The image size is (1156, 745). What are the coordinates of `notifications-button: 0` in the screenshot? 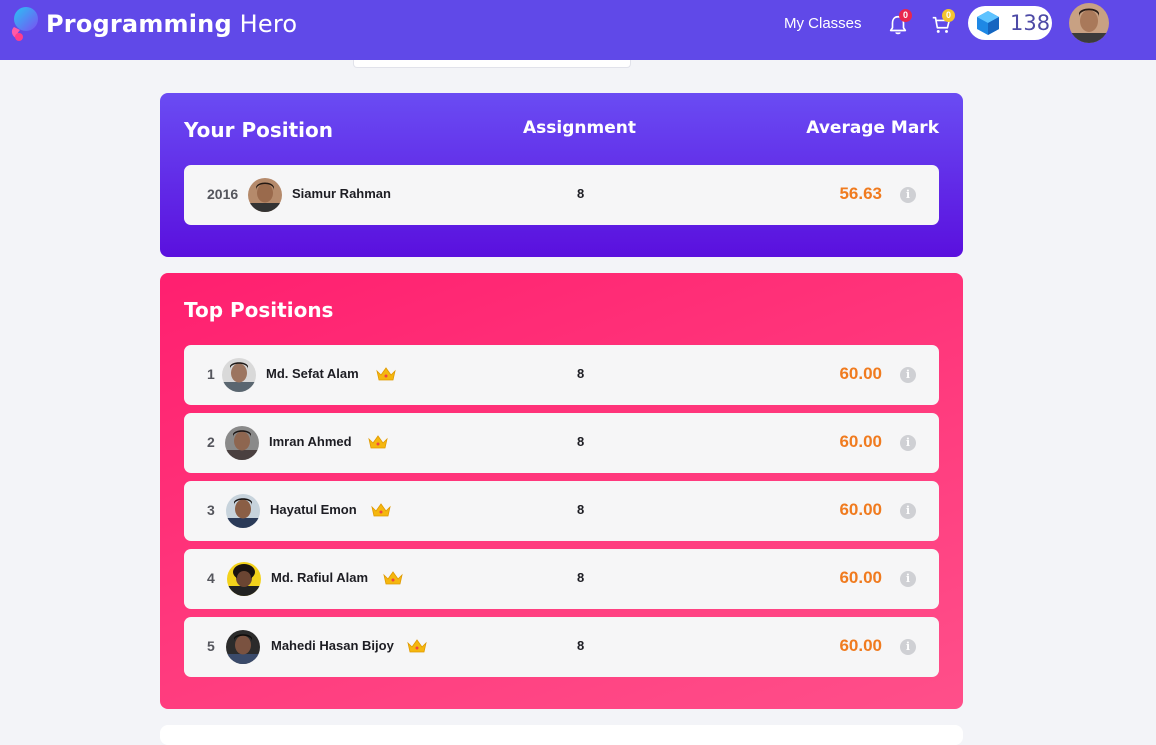 It's located at (899, 23).